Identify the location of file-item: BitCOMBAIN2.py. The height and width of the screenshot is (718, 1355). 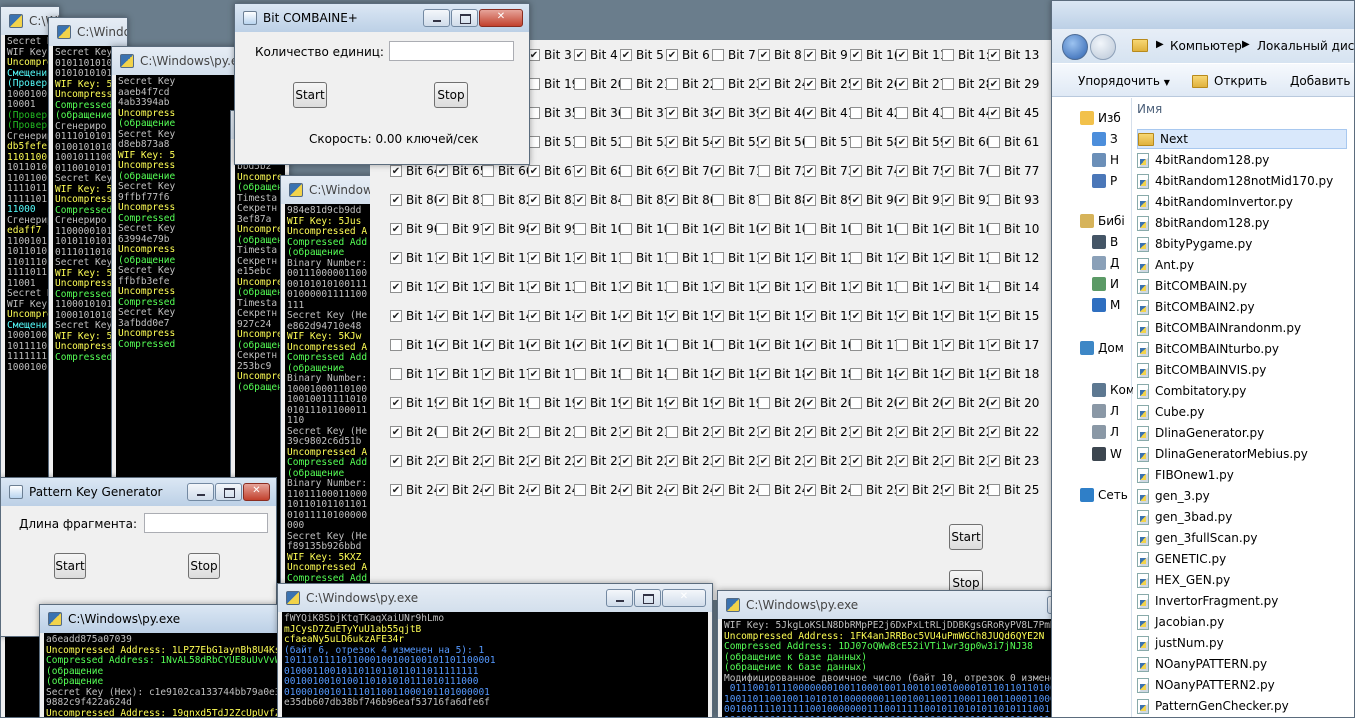
(1196, 307).